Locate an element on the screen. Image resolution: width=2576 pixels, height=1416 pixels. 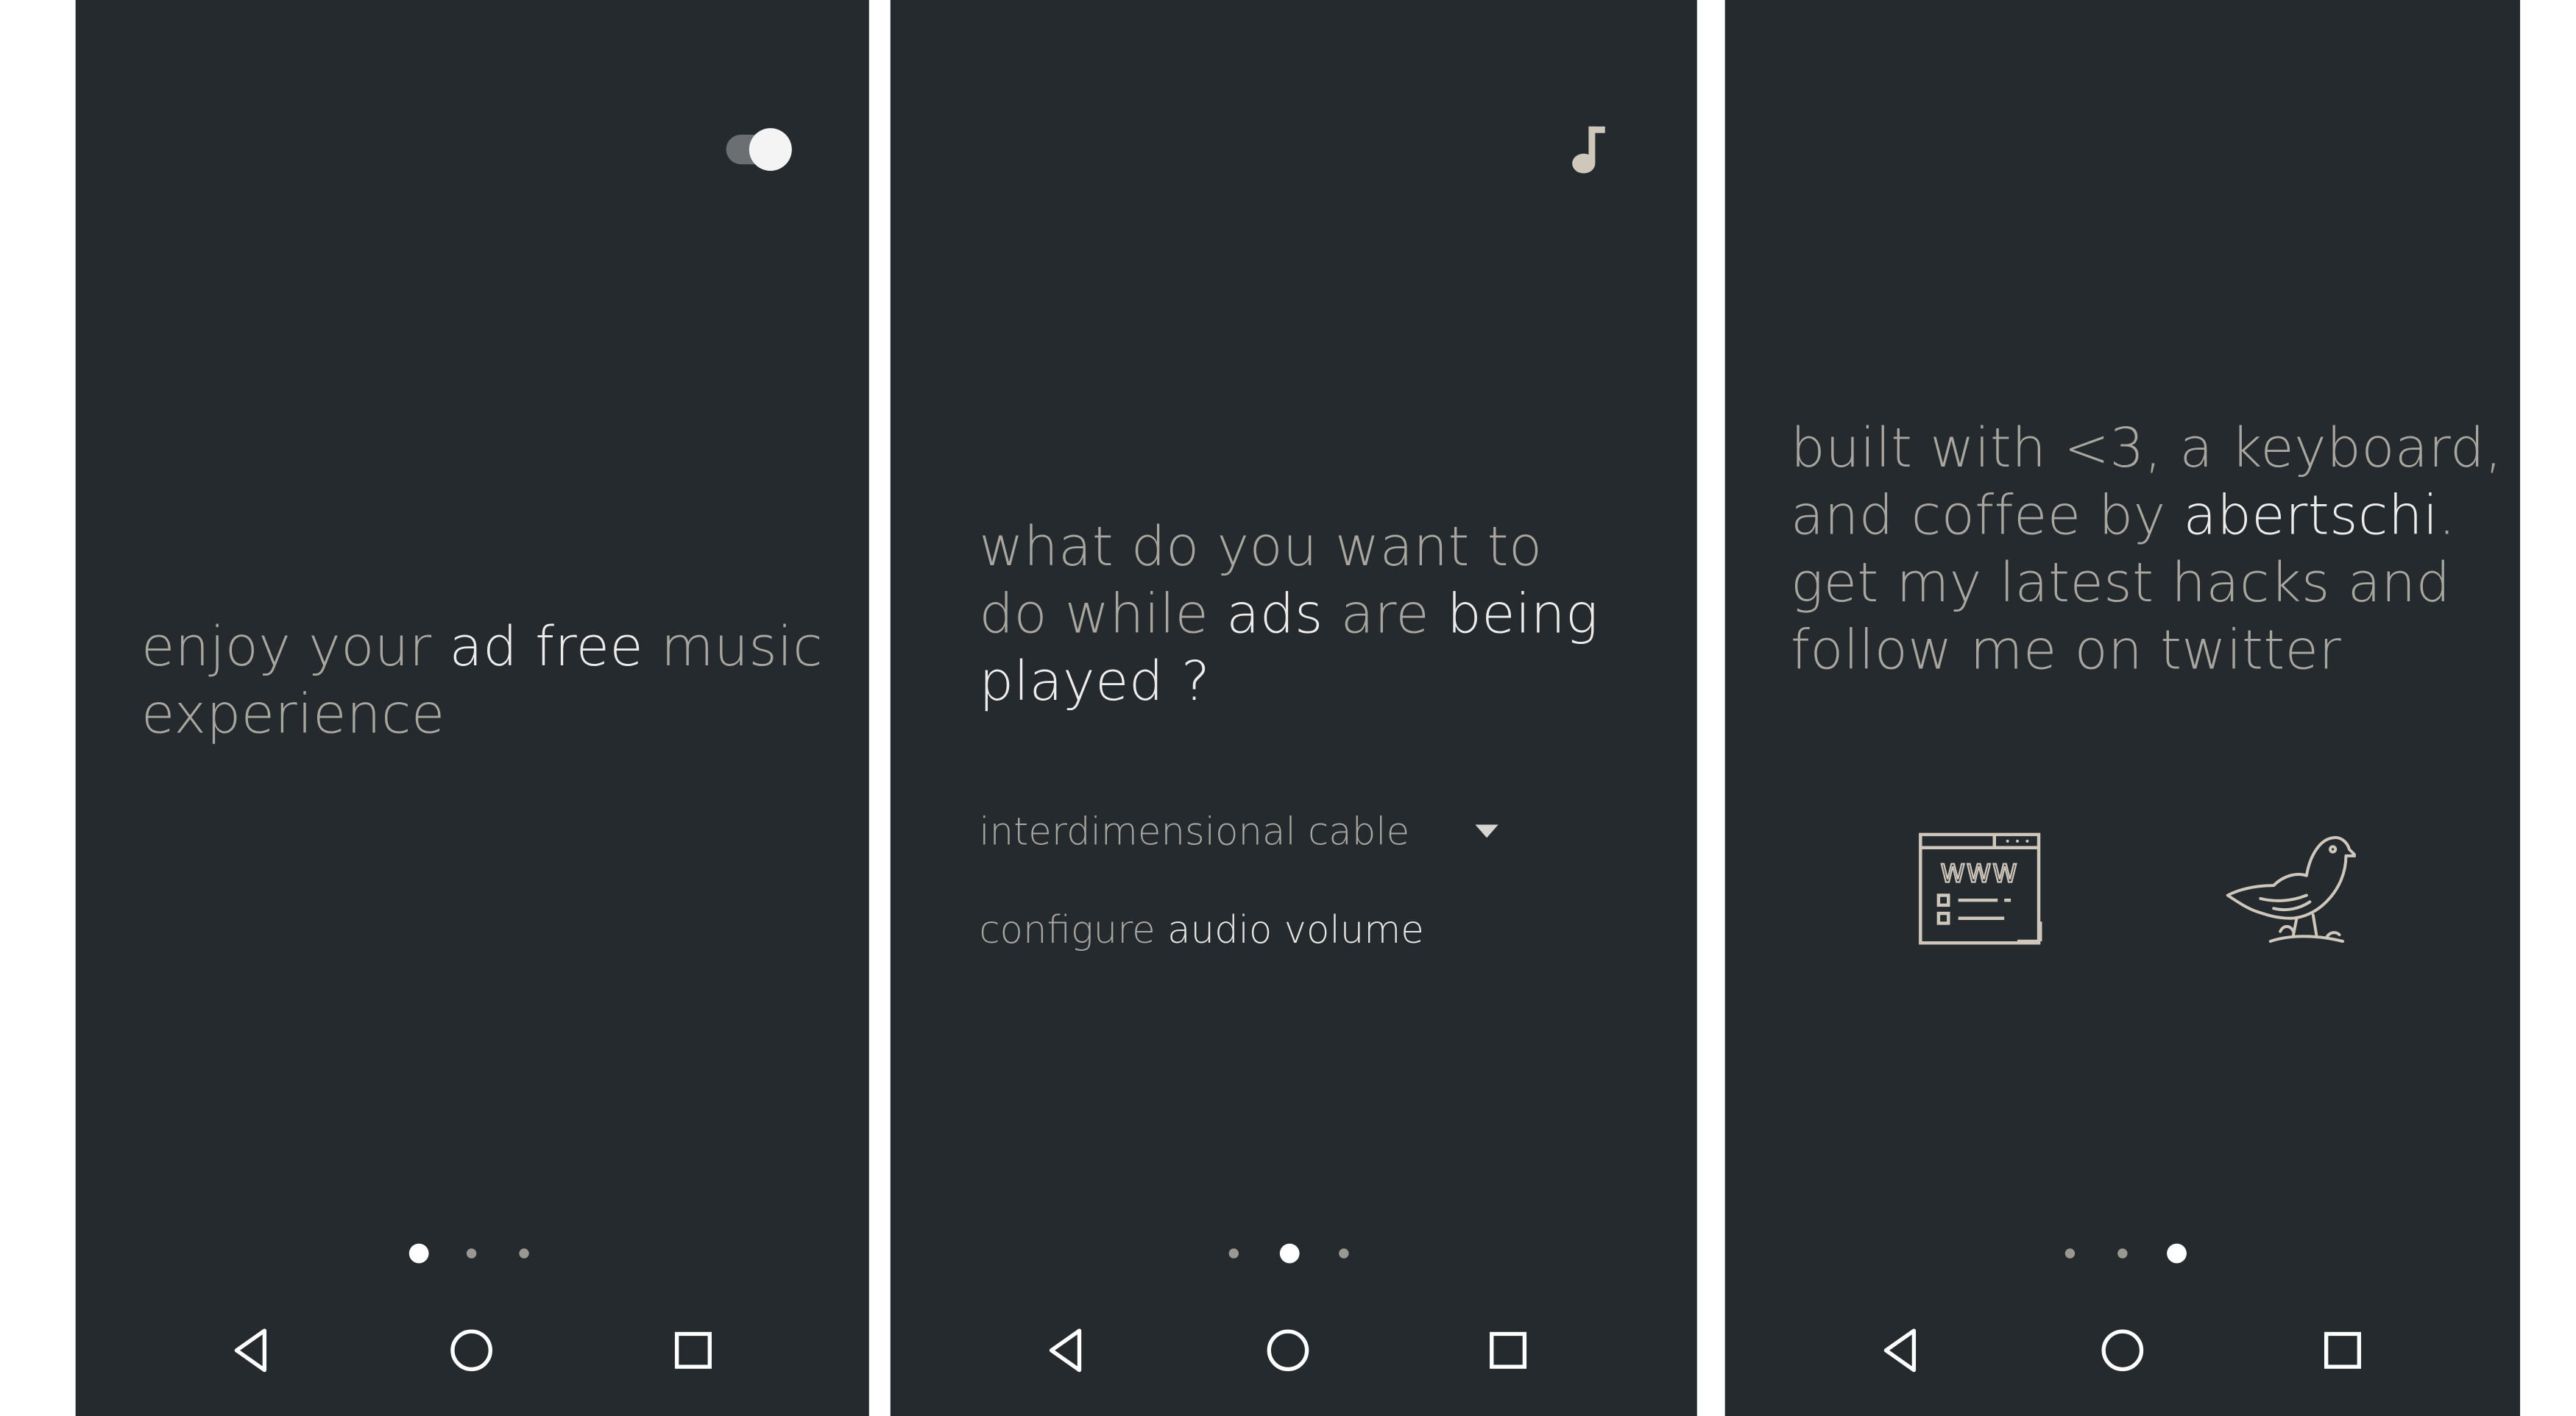
audio-volume-label: audio volume is located at coordinates (1295, 932).